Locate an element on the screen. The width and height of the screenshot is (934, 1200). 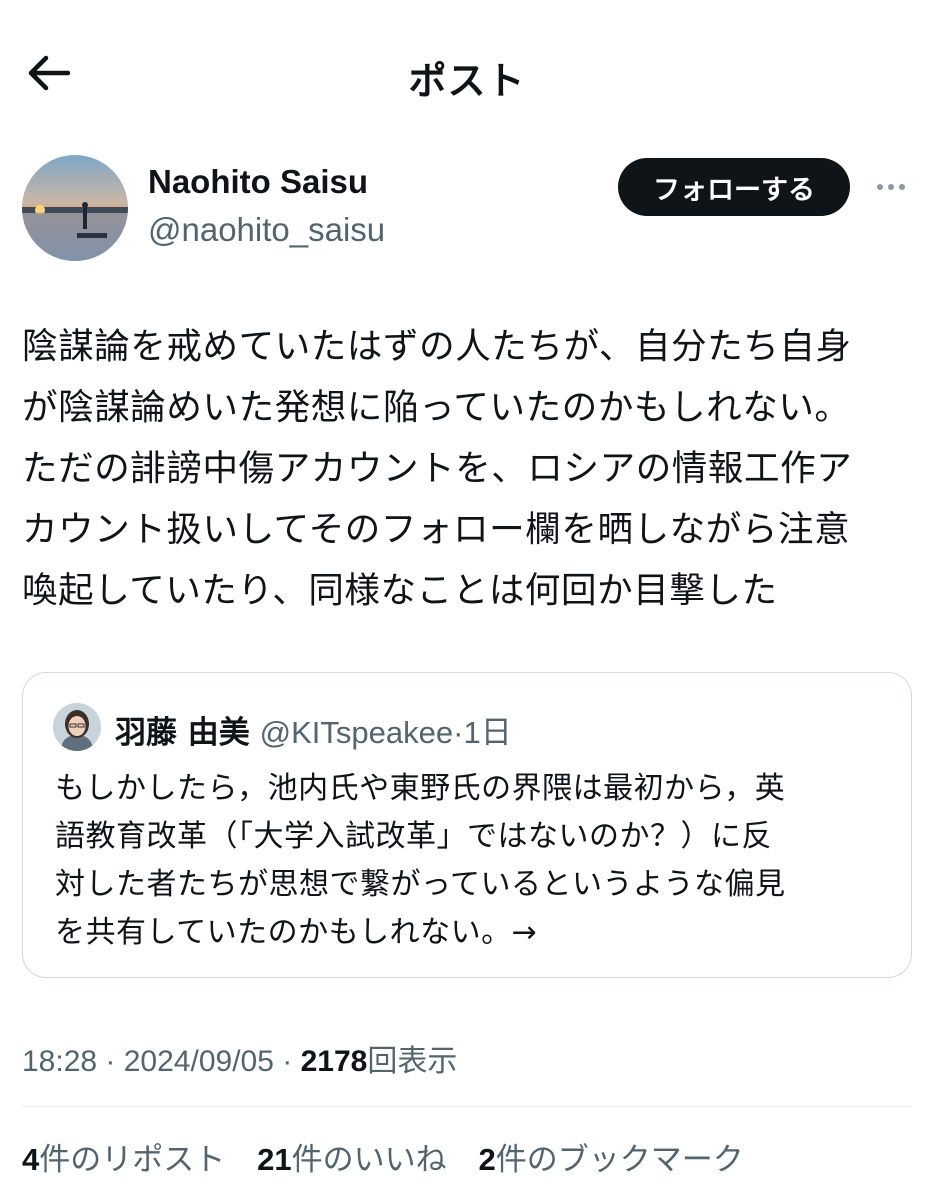
views-count: 2178 is located at coordinates (334, 1061).